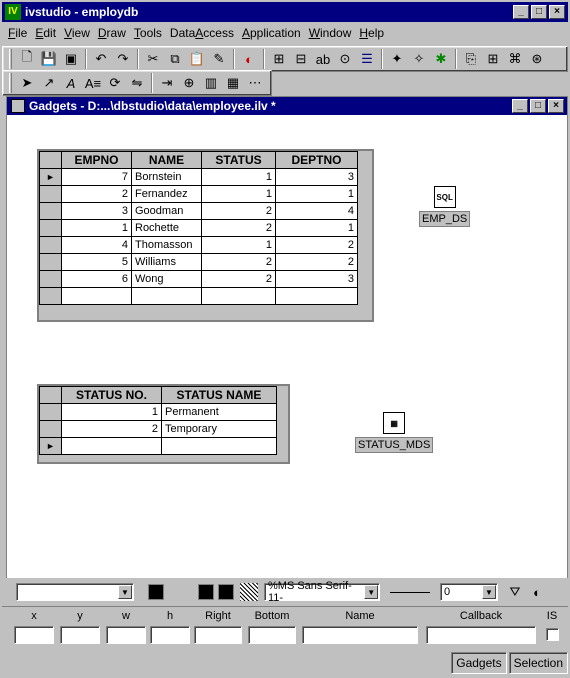 The image size is (570, 678). What do you see at coordinates (75, 592) in the screenshot?
I see `style-combo: ▼` at bounding box center [75, 592].